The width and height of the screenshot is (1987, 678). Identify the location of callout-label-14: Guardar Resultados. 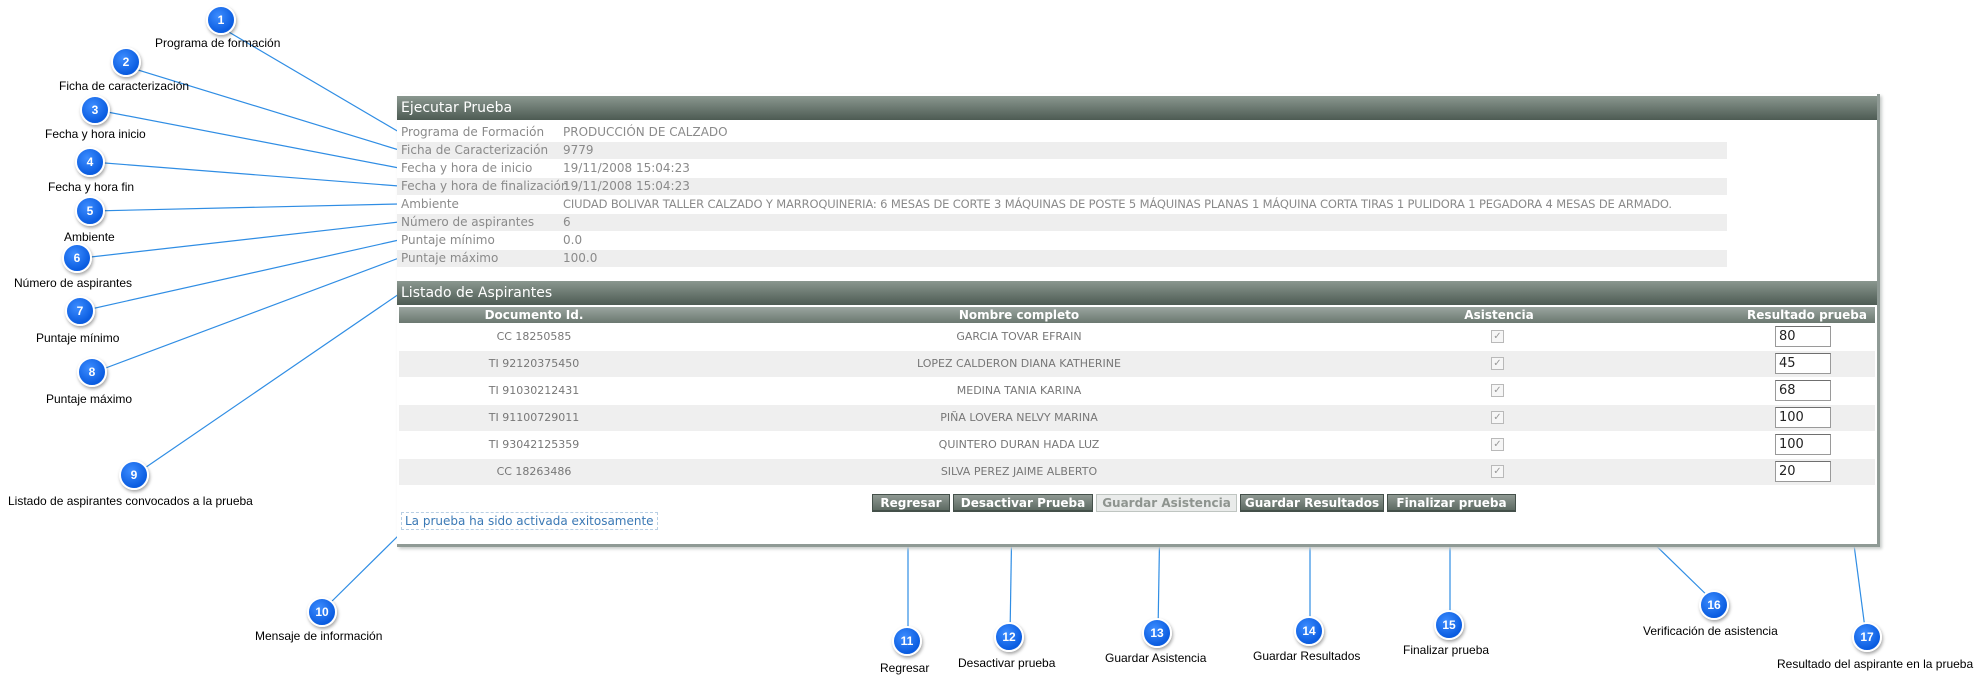
(1307, 656).